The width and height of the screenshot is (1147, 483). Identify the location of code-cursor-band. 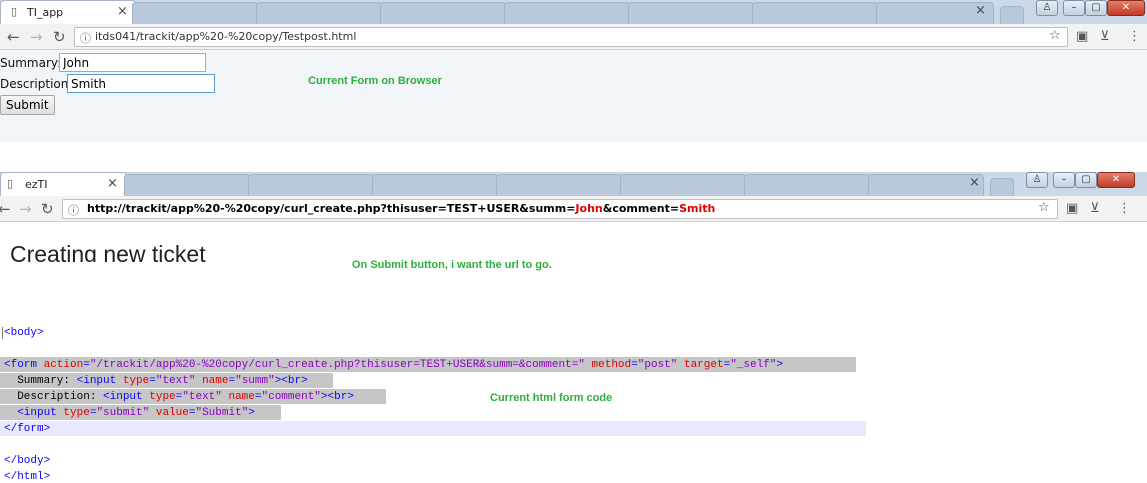
(433, 428).